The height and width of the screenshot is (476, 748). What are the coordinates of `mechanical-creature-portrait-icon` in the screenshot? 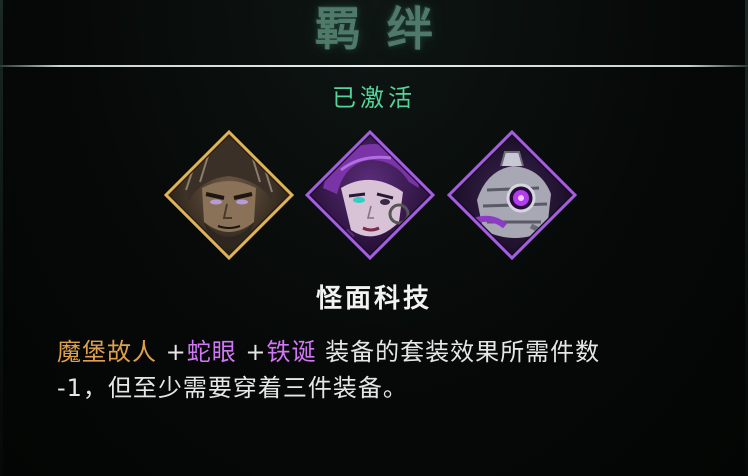 It's located at (512, 195).